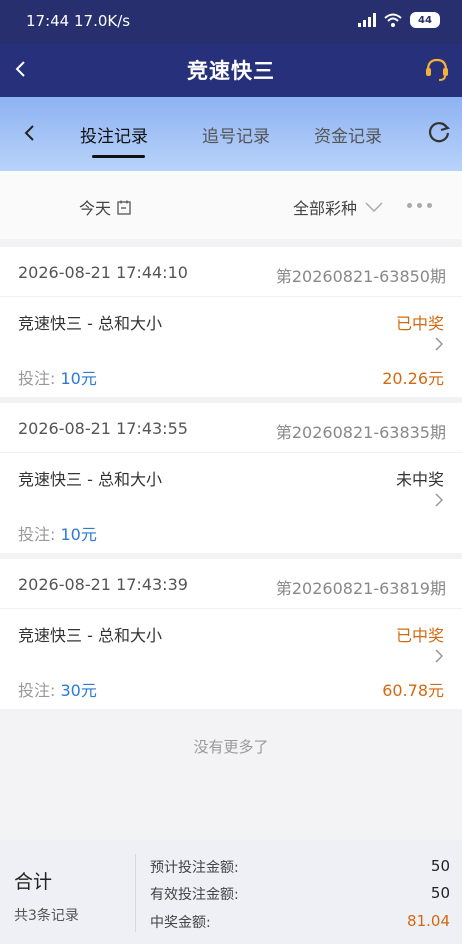 The height and width of the screenshot is (944, 462). Describe the element at coordinates (440, 866) in the screenshot. I see `expected-bet-value: 50` at that location.